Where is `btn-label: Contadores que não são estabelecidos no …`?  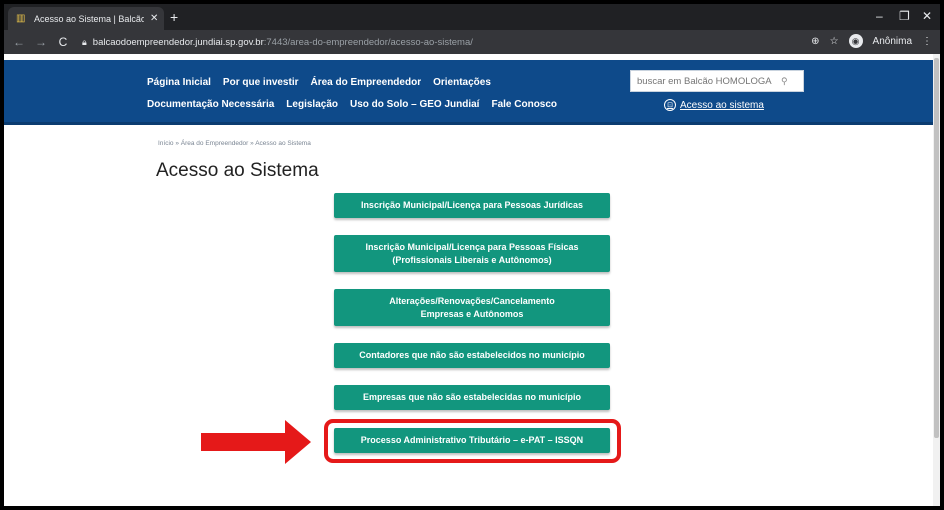 btn-label: Contadores que não são estabelecidos no … is located at coordinates (472, 355).